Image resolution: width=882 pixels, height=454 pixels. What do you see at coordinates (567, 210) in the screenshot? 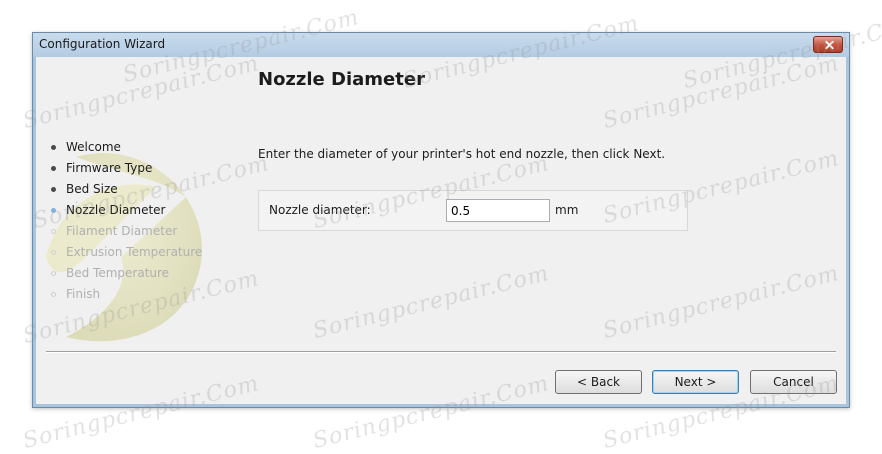
I see `unit-label: mm` at bounding box center [567, 210].